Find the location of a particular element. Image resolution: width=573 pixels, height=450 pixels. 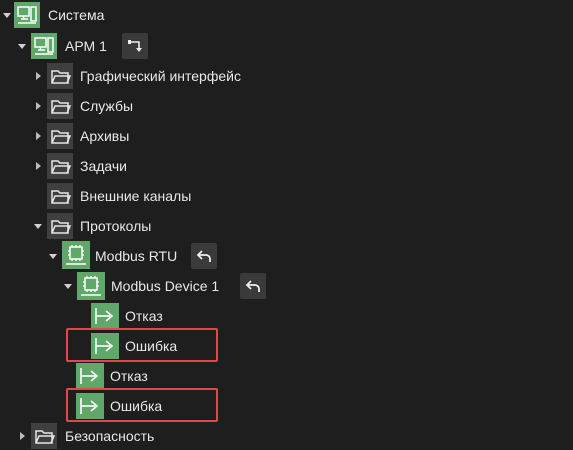

collapse-toggle-sistema is located at coordinates (7, 15).